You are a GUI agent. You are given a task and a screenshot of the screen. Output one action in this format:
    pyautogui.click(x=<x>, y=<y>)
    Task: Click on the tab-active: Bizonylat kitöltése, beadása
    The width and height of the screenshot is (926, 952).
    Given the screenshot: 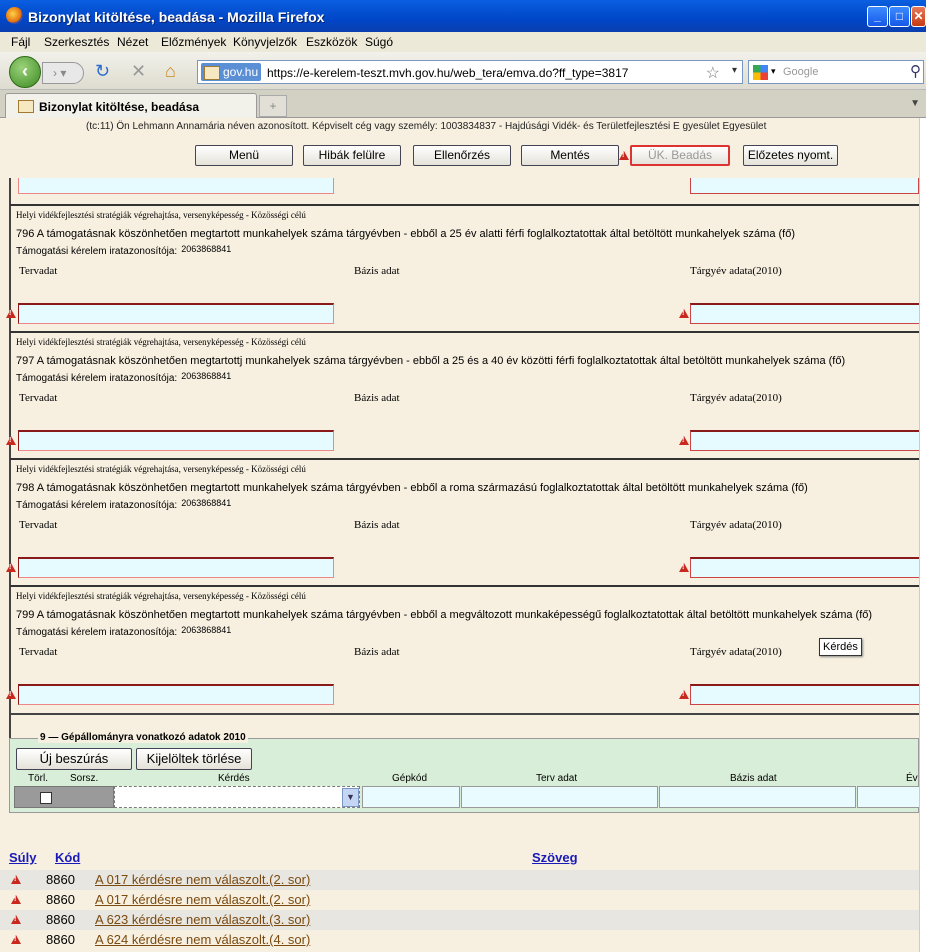 What is the action you would take?
    pyautogui.click(x=131, y=106)
    